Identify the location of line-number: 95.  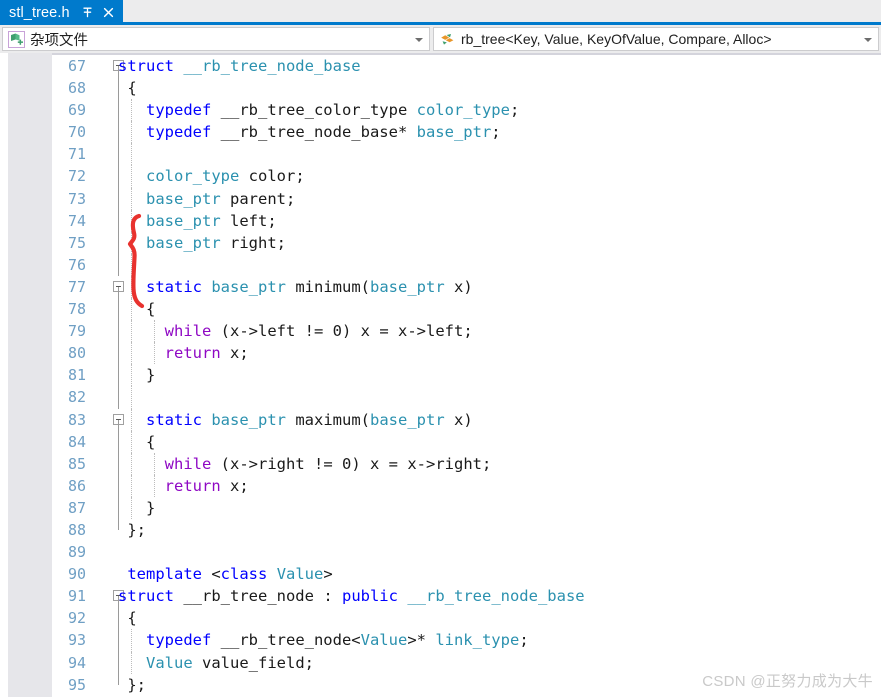
(76, 684).